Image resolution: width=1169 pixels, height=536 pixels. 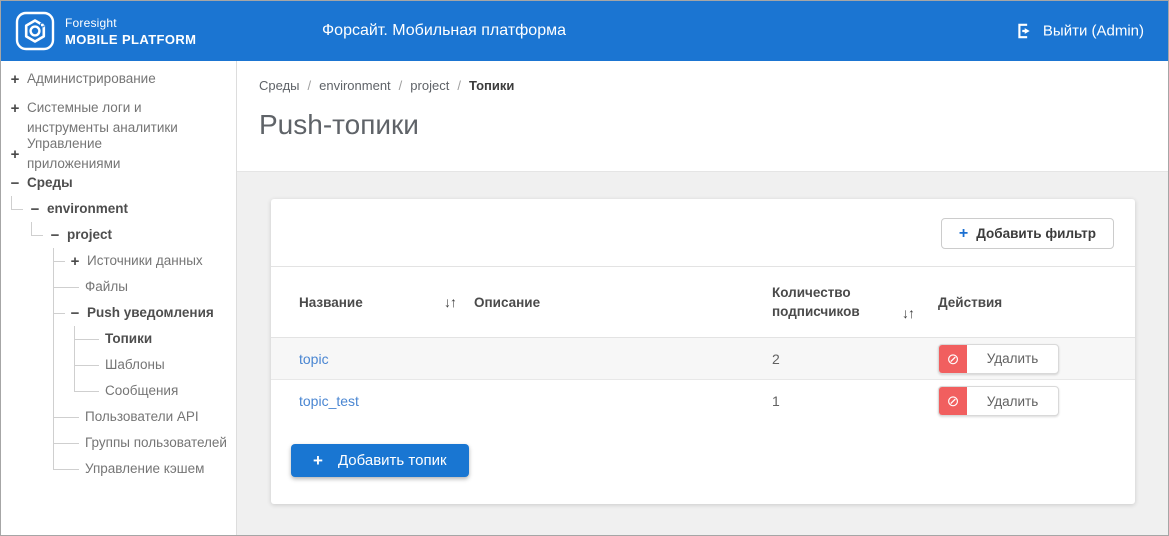 I want to click on sidebar-item-label: Группы пользователей, so click(x=156, y=442).